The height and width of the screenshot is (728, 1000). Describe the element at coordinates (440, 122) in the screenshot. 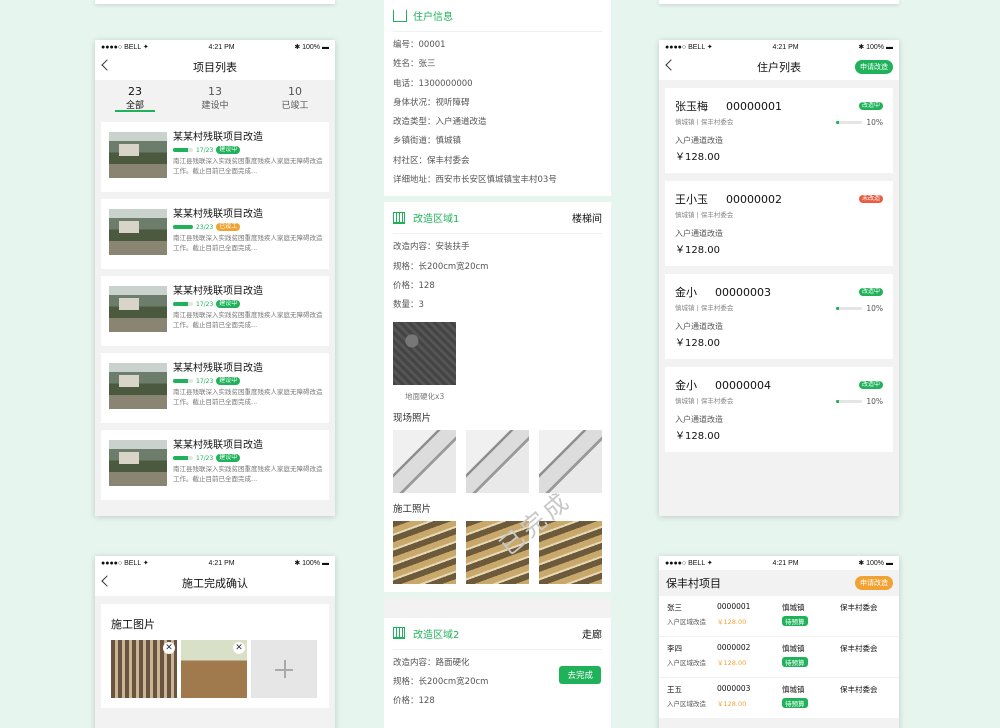

I see `info-row: 改造类型：入户通道改造` at that location.